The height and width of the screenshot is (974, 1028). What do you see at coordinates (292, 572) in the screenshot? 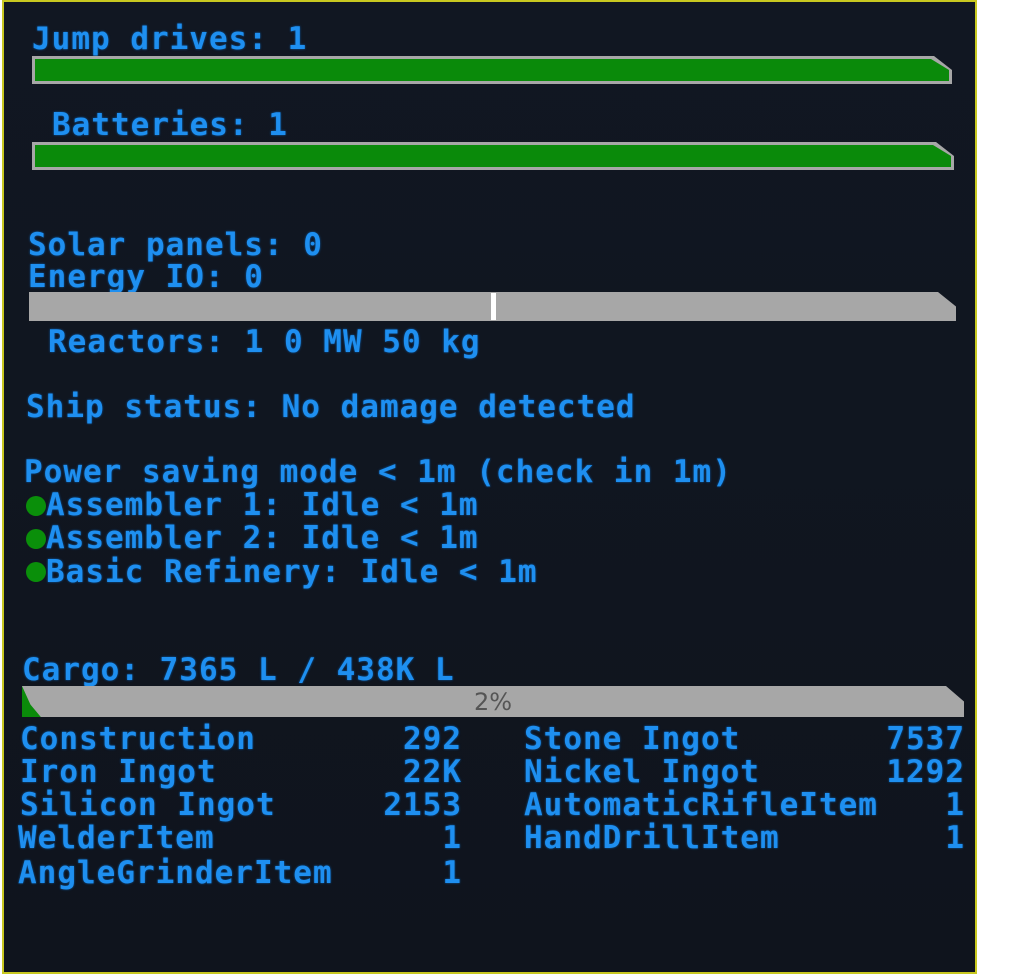
I see `refinery-label: Basic Refinery: Idle < 1m` at bounding box center [292, 572].